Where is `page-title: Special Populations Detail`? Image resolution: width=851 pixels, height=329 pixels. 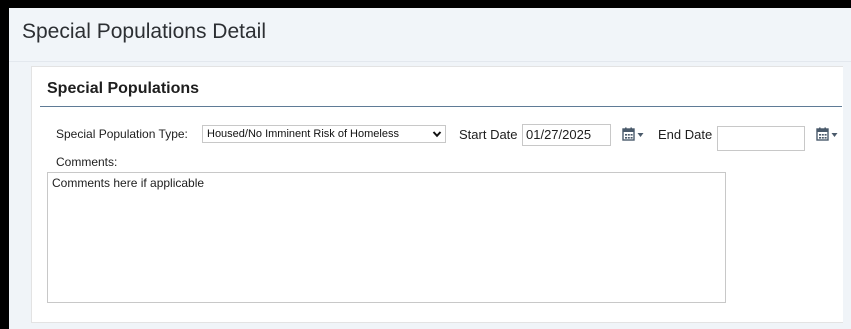 page-title: Special Populations Detail is located at coordinates (144, 31).